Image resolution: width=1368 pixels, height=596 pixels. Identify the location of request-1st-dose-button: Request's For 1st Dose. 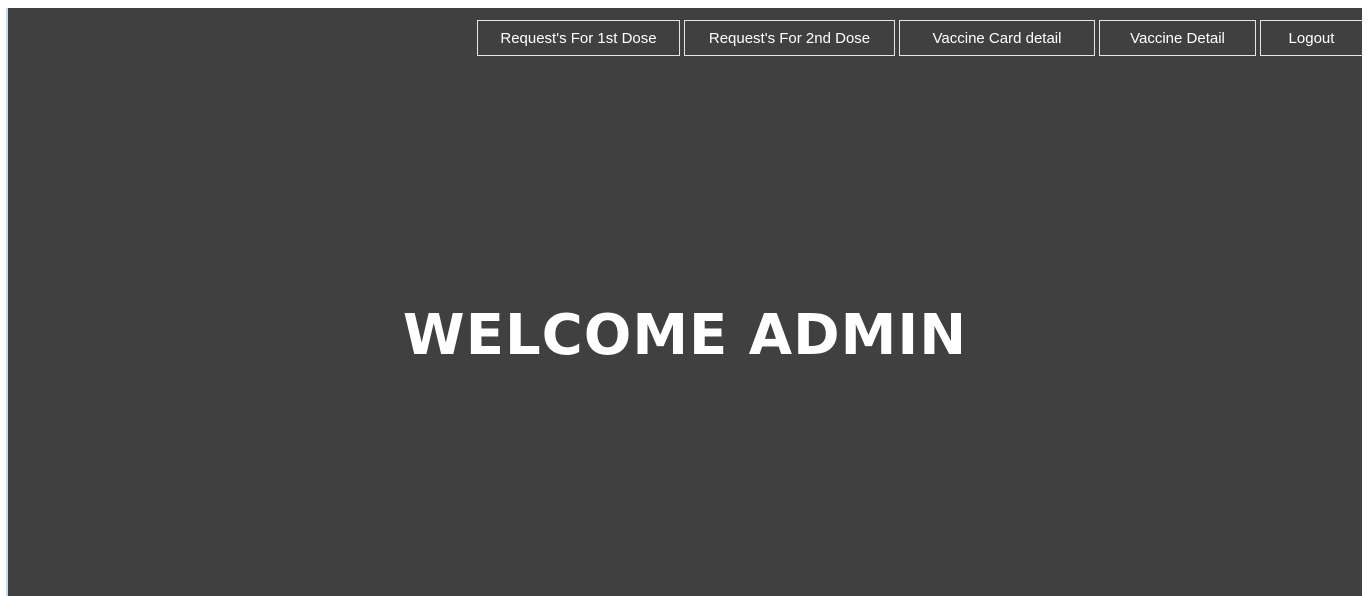
(578, 38).